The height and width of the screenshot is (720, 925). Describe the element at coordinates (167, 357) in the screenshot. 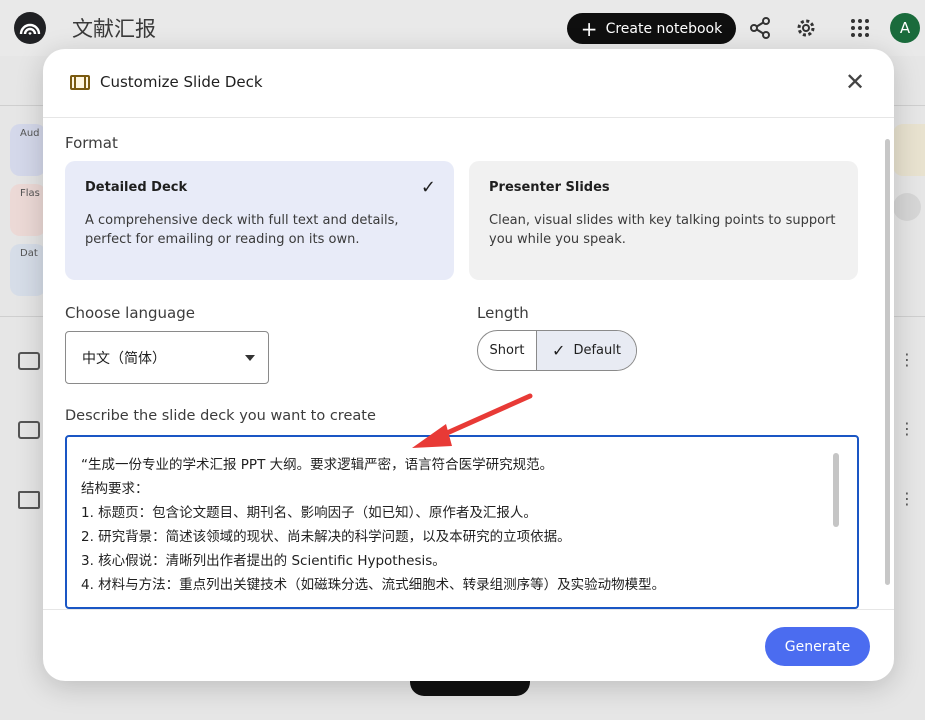

I see `language-select: 中文（简体）` at that location.